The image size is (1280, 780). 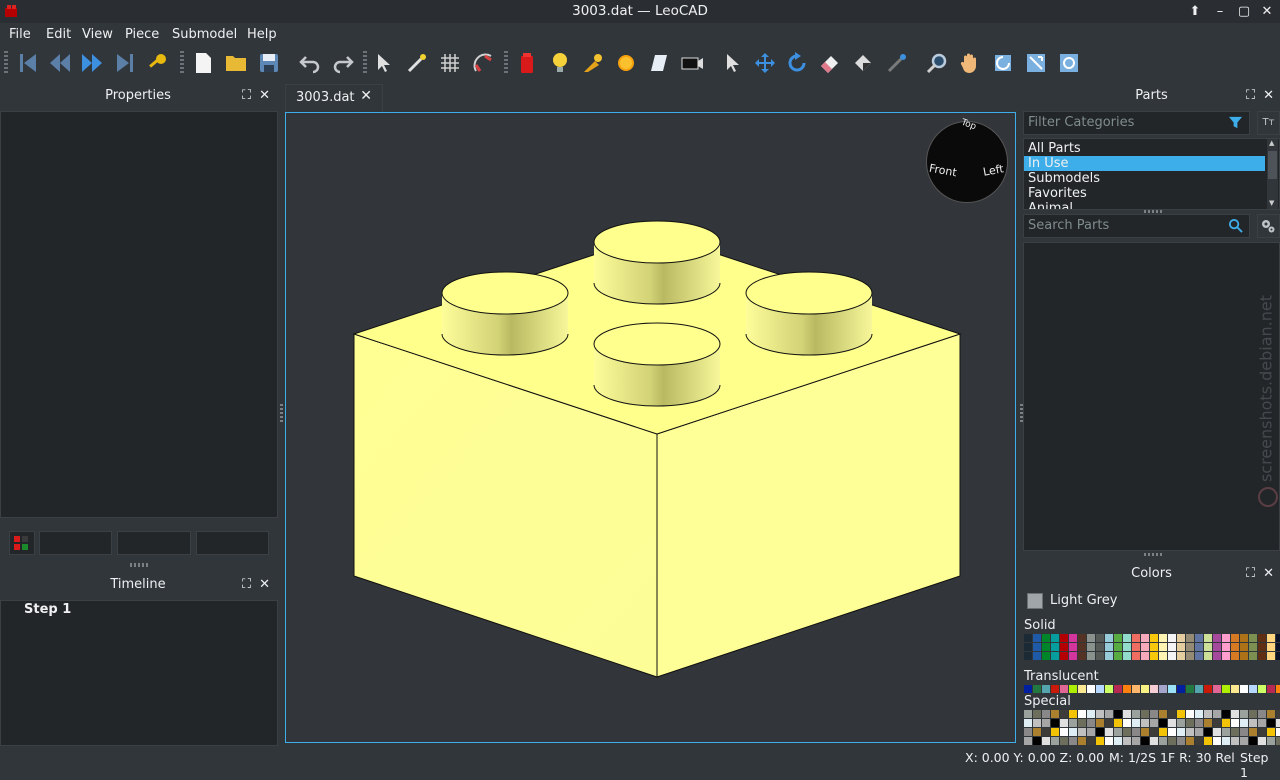 What do you see at coordinates (1050, 205) in the screenshot?
I see `category-animal: Animal` at bounding box center [1050, 205].